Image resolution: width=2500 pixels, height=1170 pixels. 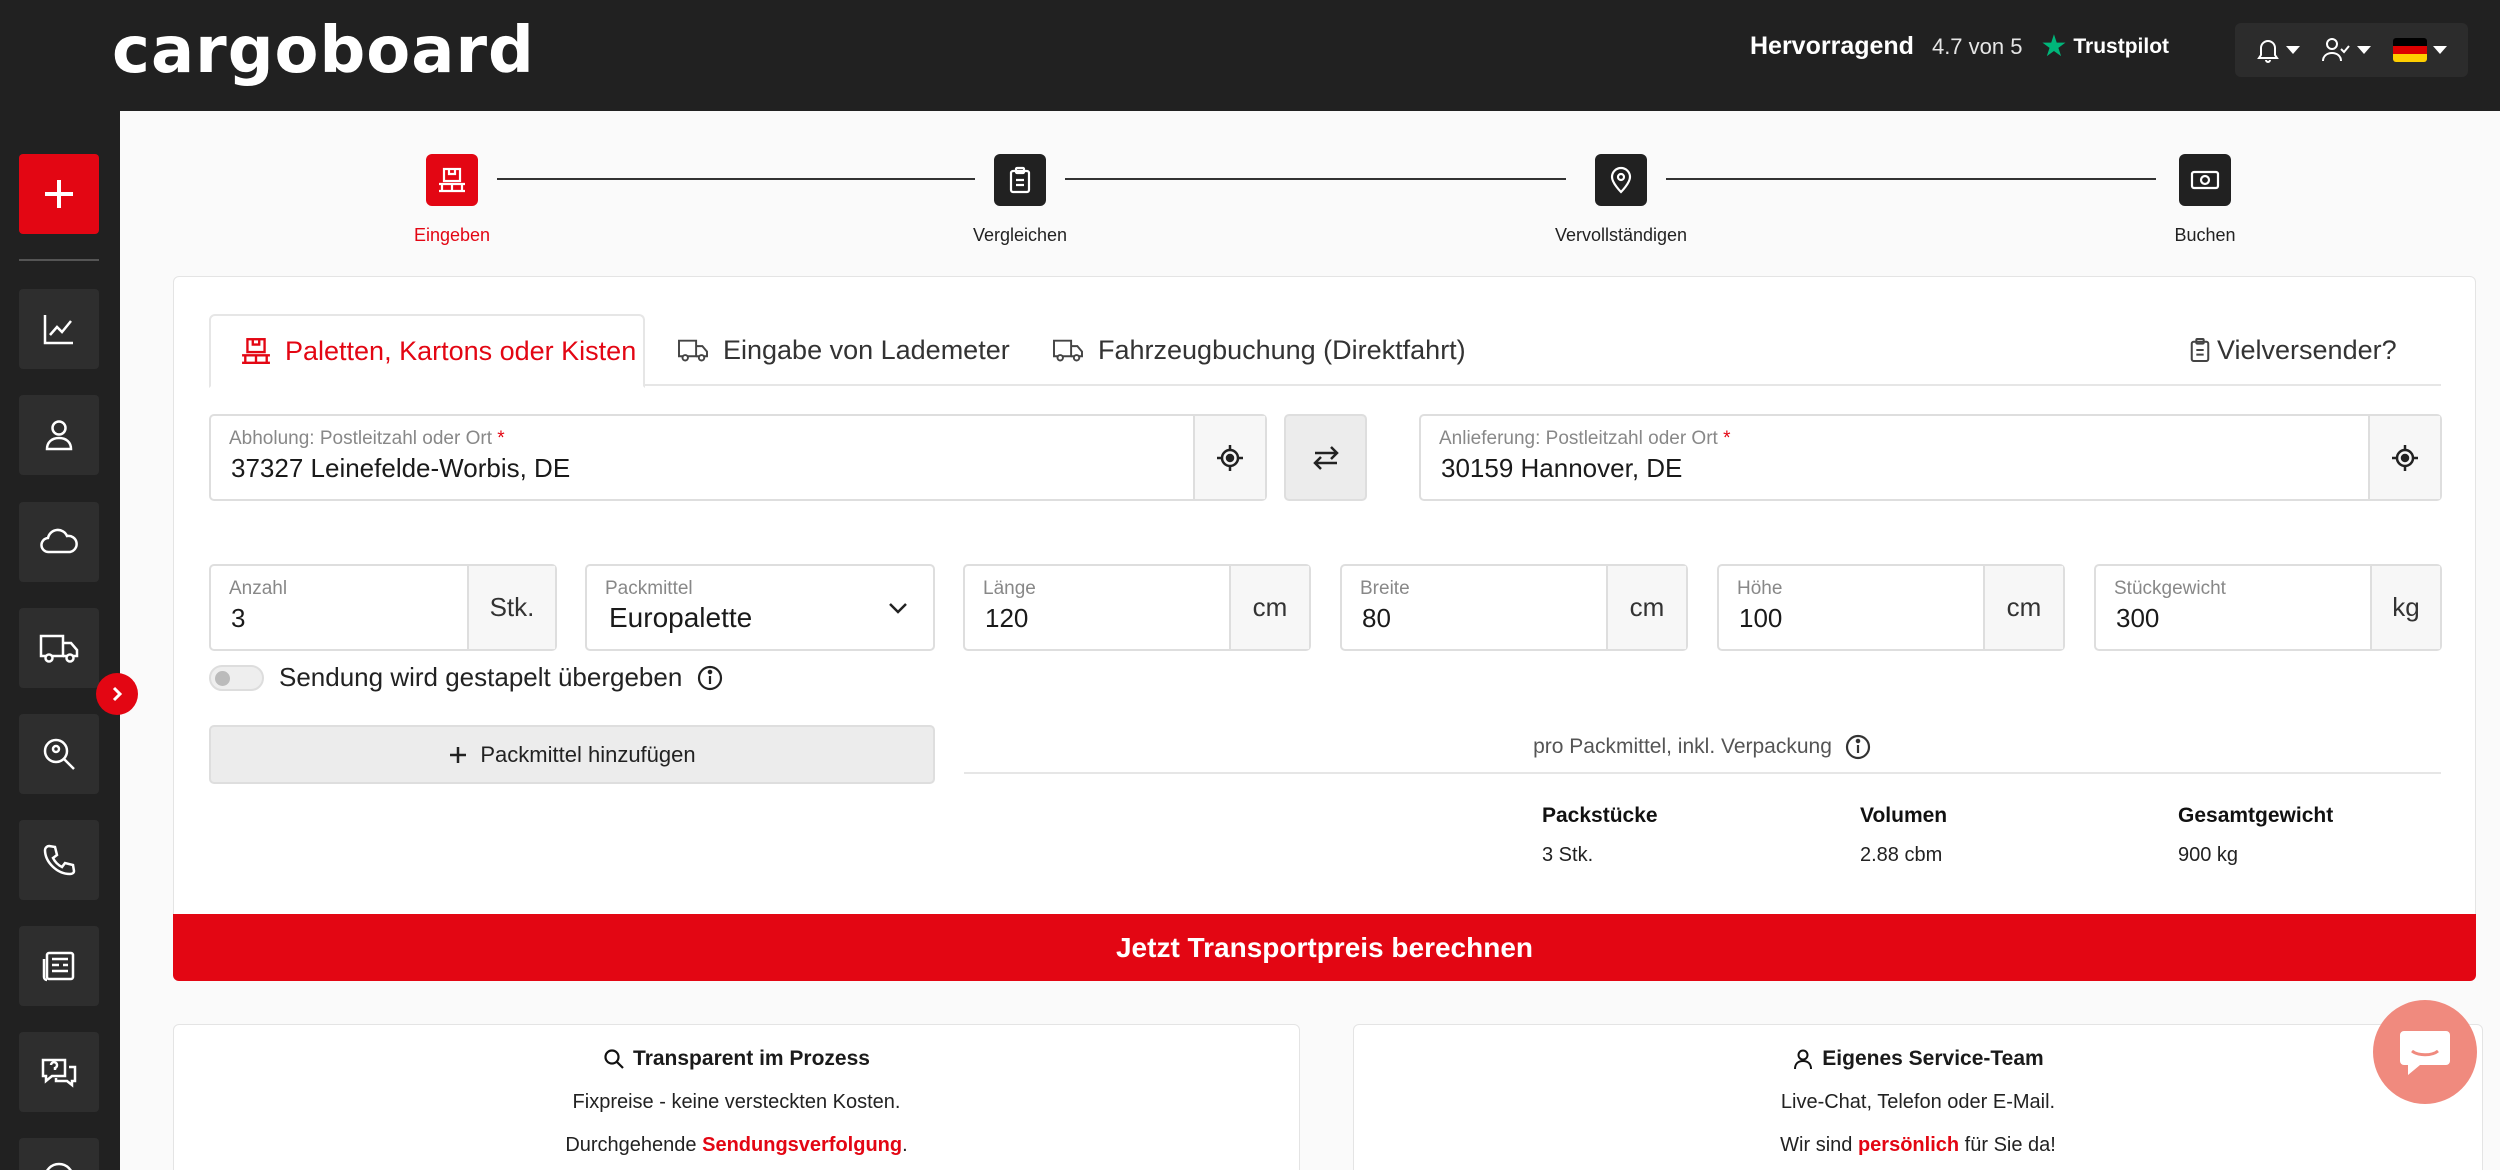 What do you see at coordinates (452, 235) in the screenshot?
I see `step-label: Eingeben` at bounding box center [452, 235].